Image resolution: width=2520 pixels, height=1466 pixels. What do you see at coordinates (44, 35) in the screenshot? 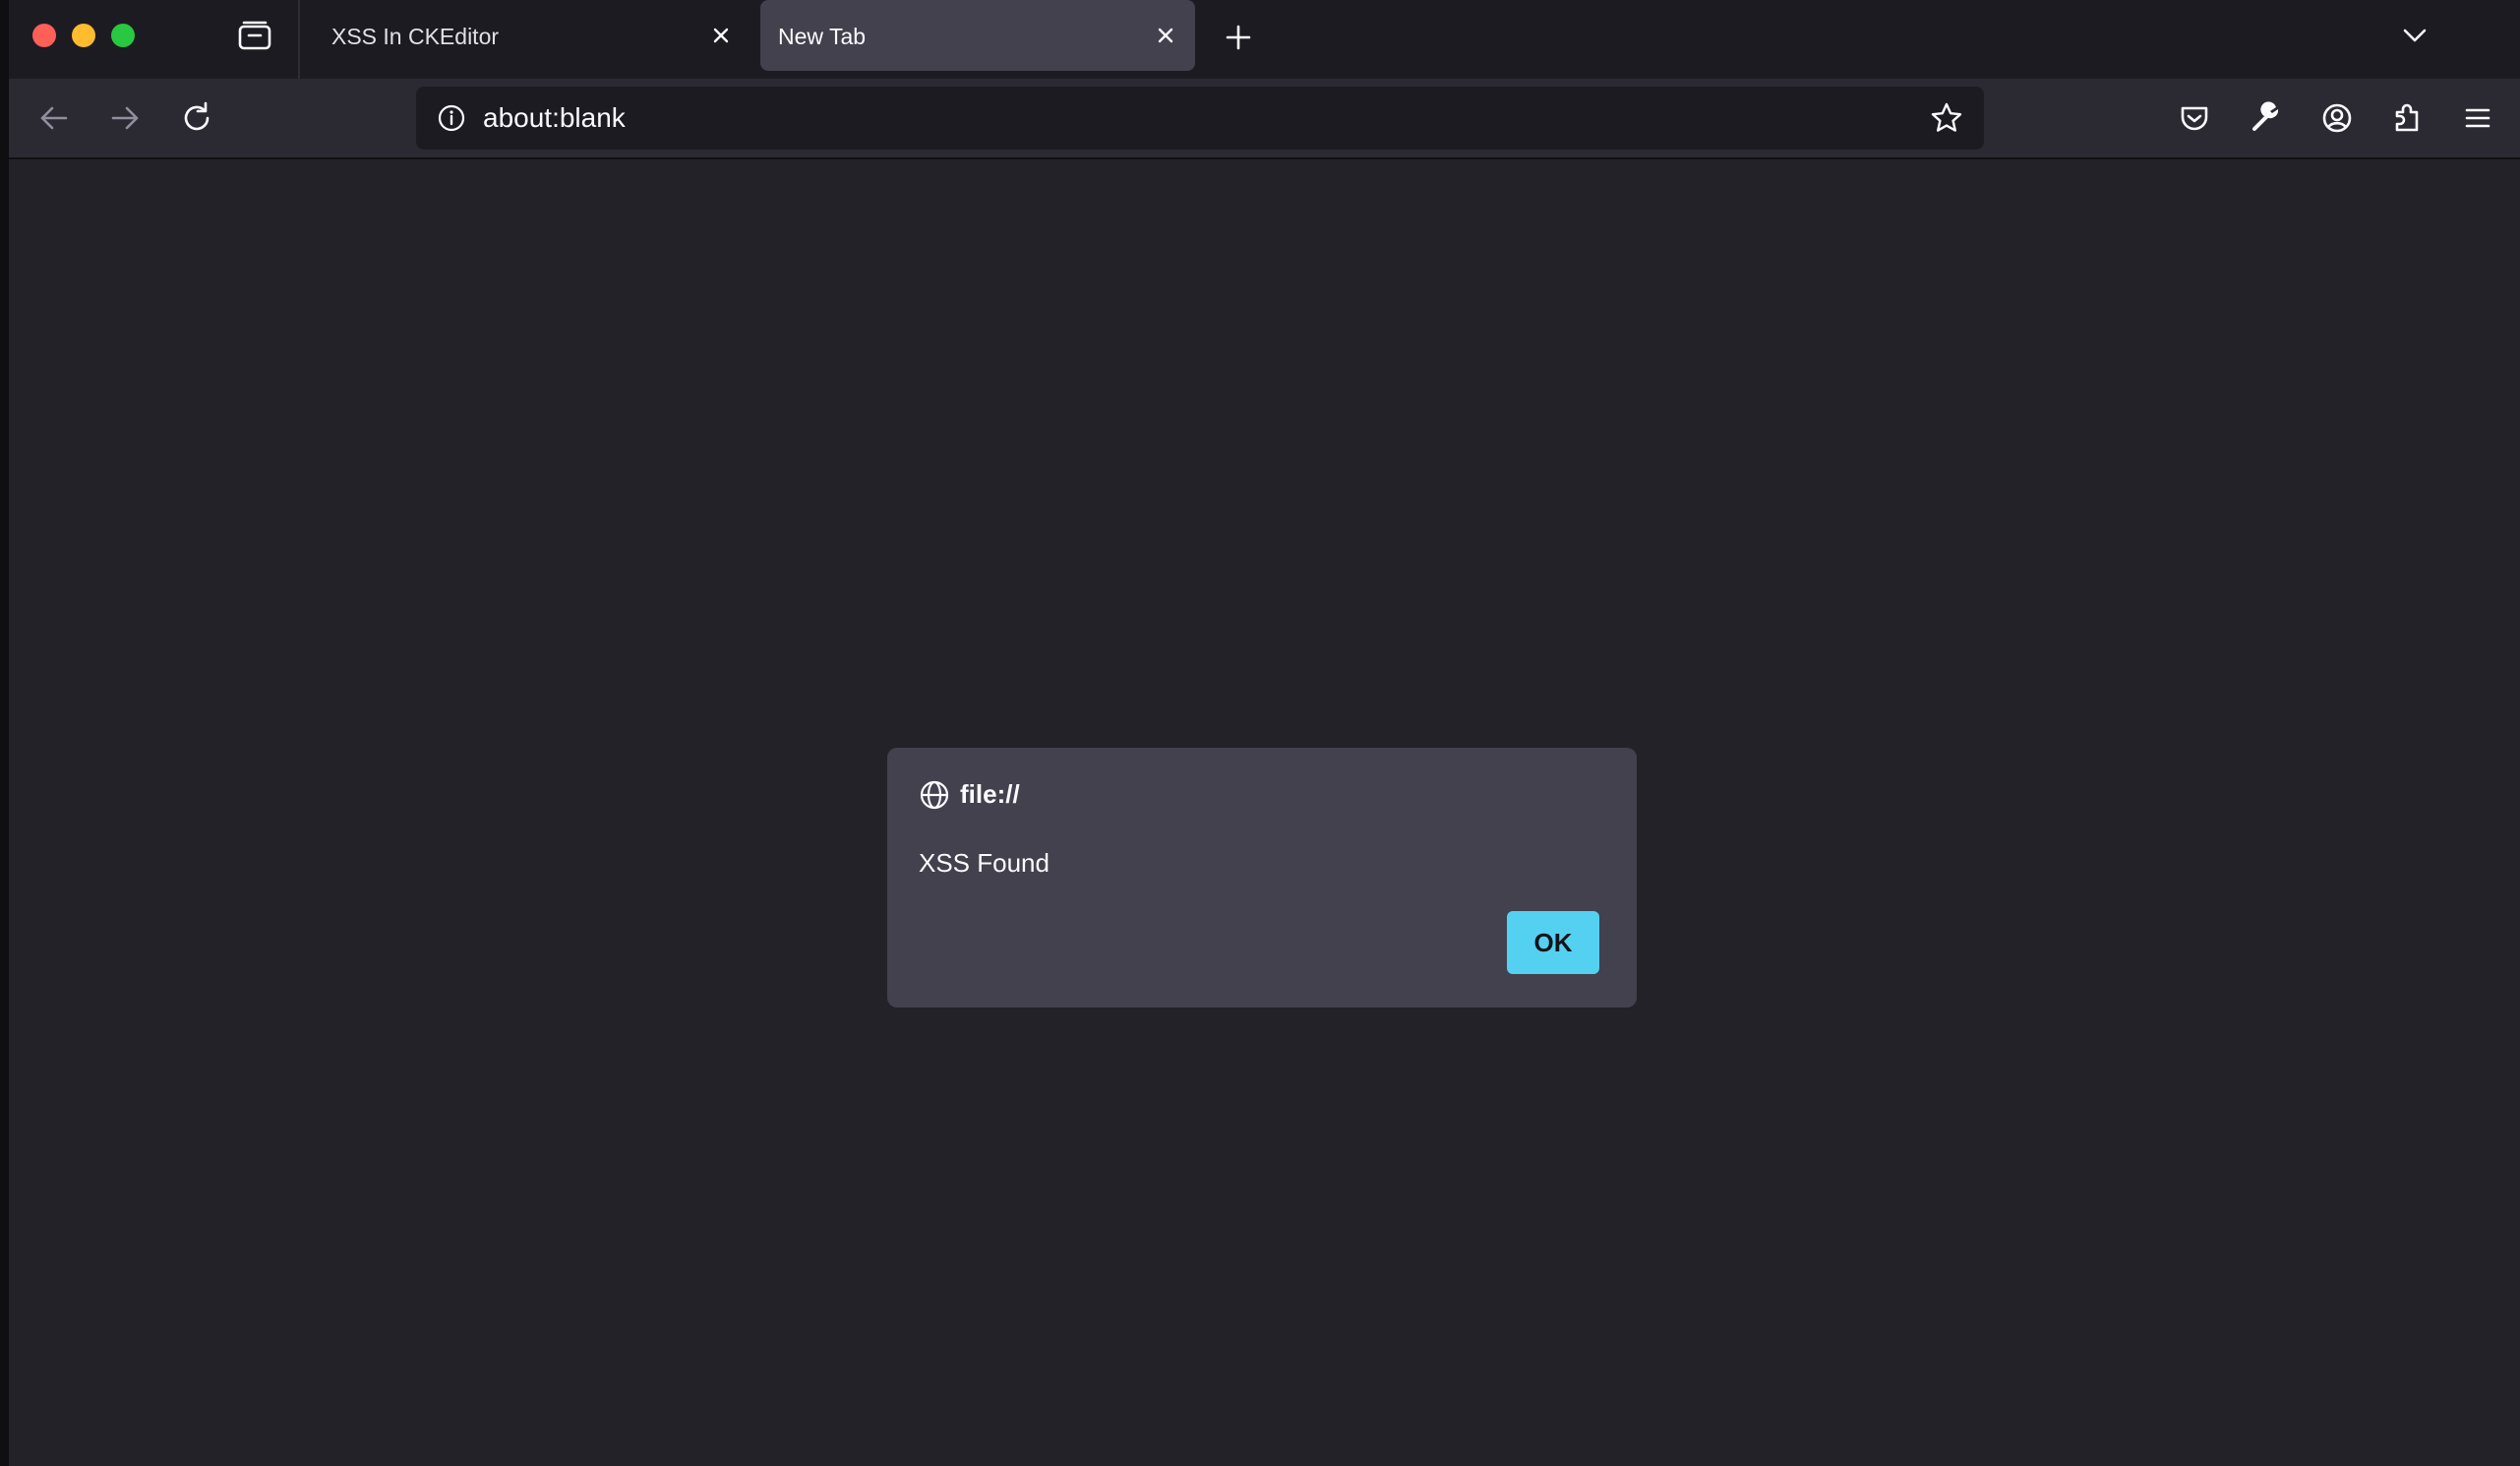
I see `window-close-button` at bounding box center [44, 35].